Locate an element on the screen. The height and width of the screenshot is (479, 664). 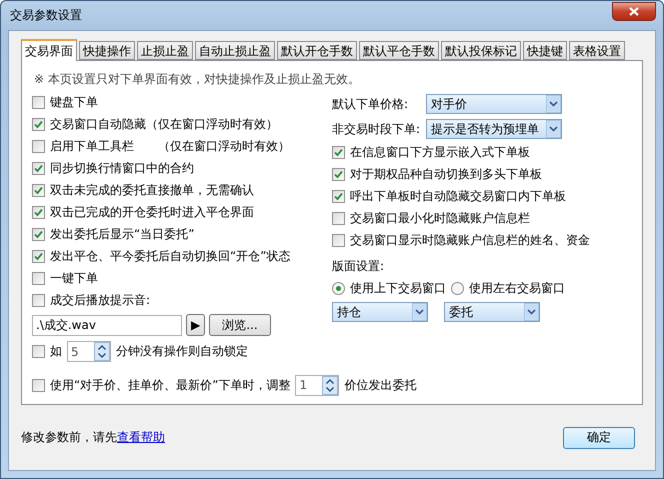
field-label: 默认下单价格: is located at coordinates (371, 104).